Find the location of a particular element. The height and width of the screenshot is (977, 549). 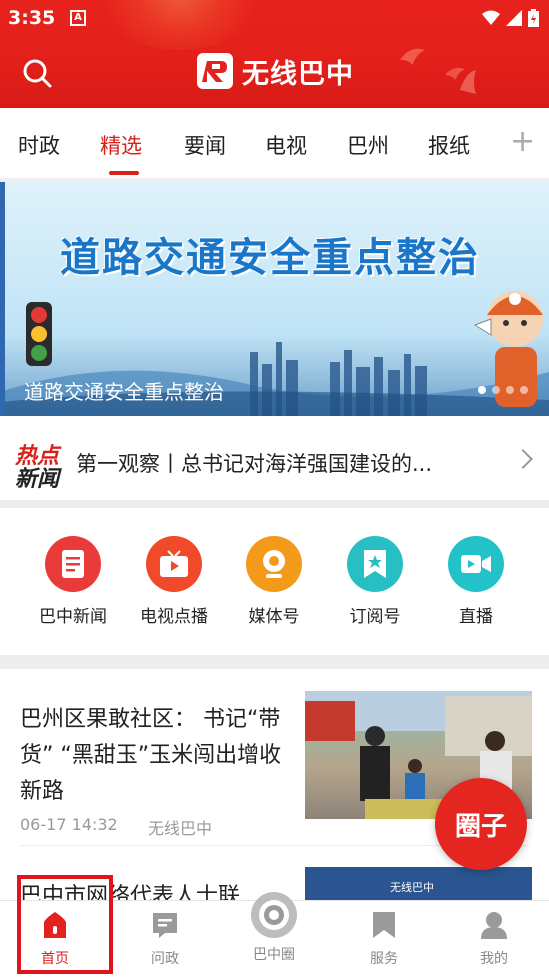

quick-item-label: 电视点播 is located at coordinates (174, 617).